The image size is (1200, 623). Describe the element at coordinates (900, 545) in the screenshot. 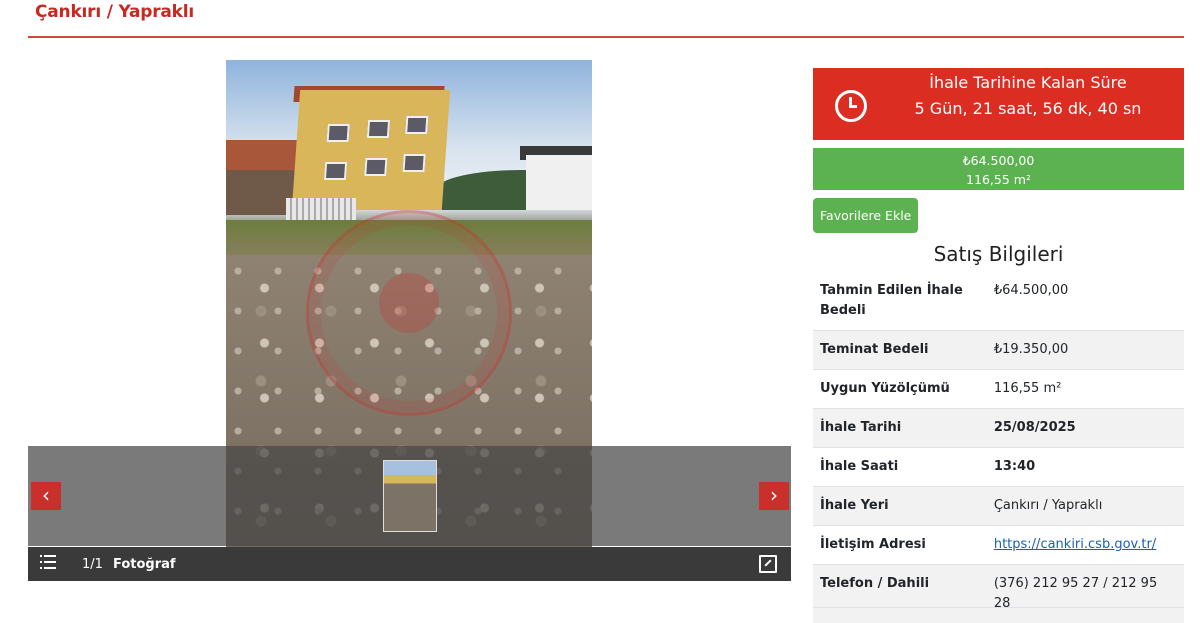

I see `row-key: İletişim Adresi` at that location.